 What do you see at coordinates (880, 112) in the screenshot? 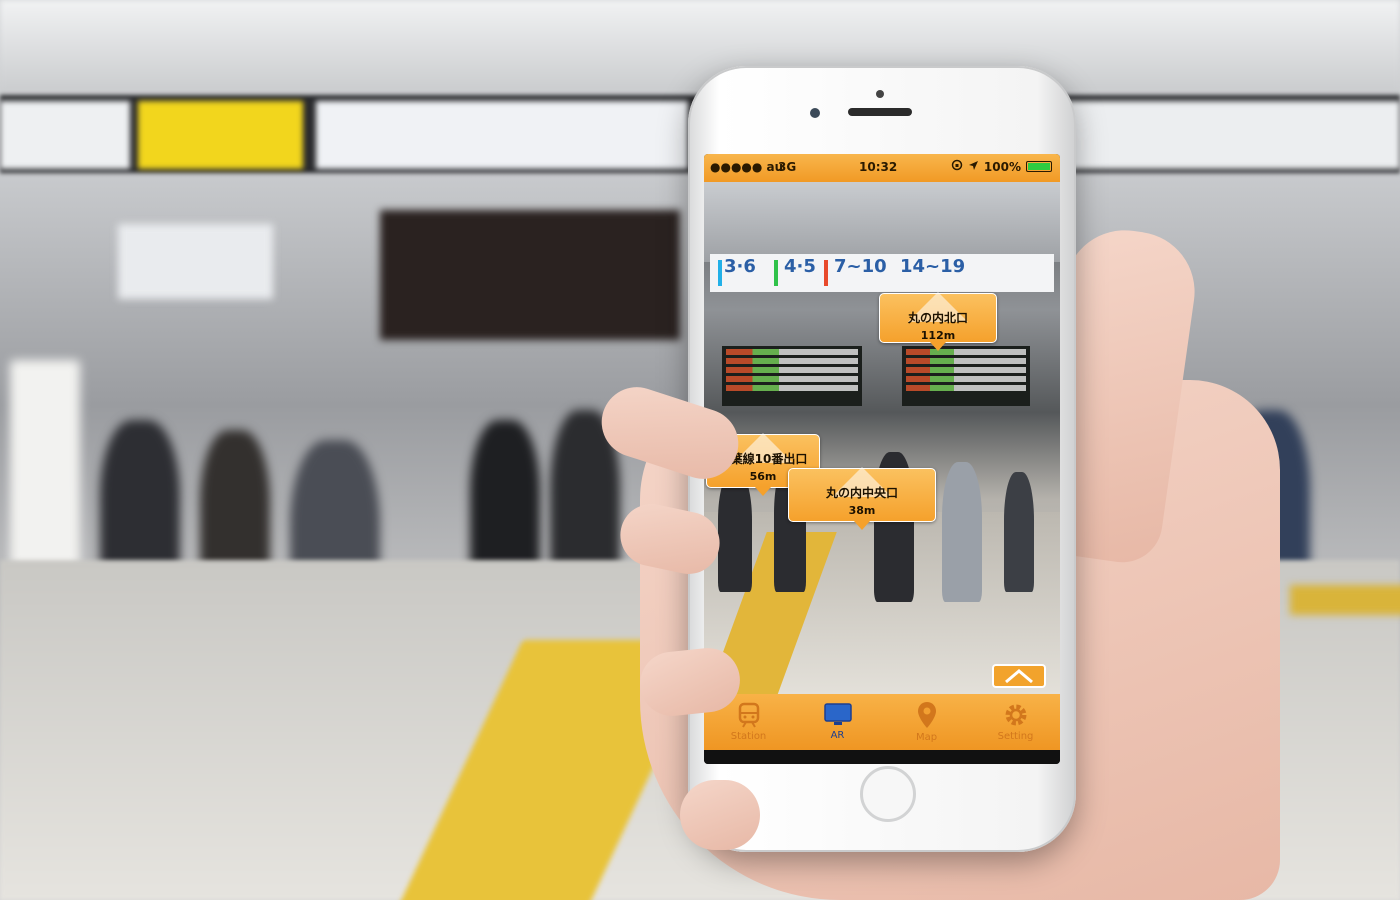
I see `earpiece-speaker` at bounding box center [880, 112].